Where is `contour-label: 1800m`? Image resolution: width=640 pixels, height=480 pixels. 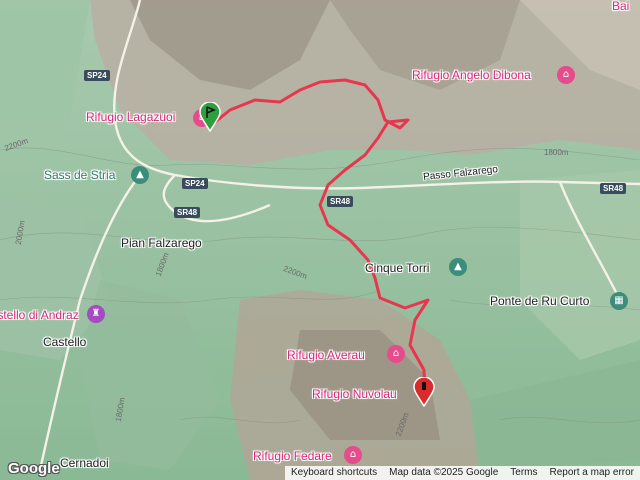
contour-label: 1800m is located at coordinates (556, 152).